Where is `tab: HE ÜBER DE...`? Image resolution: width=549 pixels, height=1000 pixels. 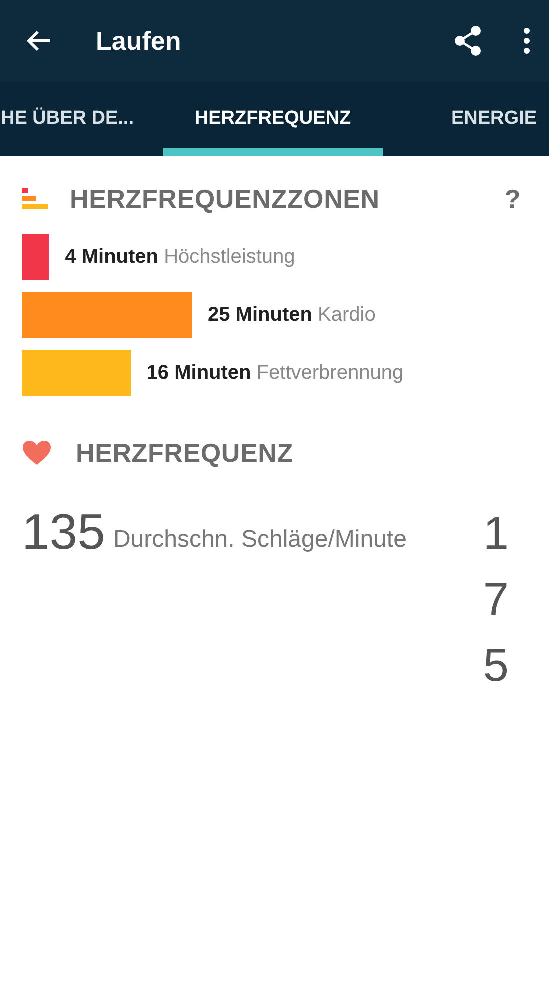
tab: HE ÜBER DE... is located at coordinates (70, 119).